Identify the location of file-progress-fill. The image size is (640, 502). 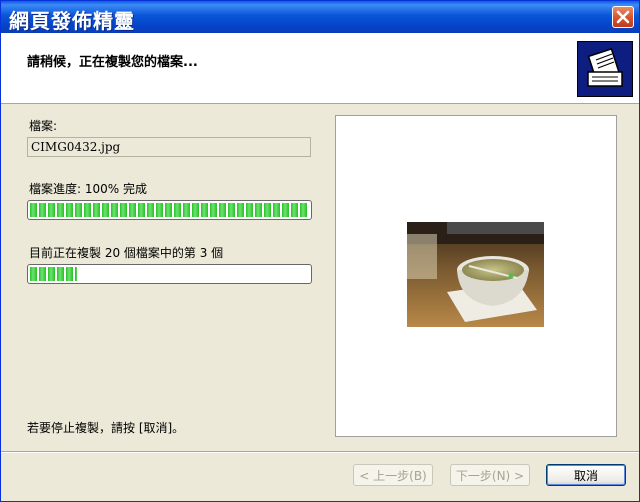
(169, 210).